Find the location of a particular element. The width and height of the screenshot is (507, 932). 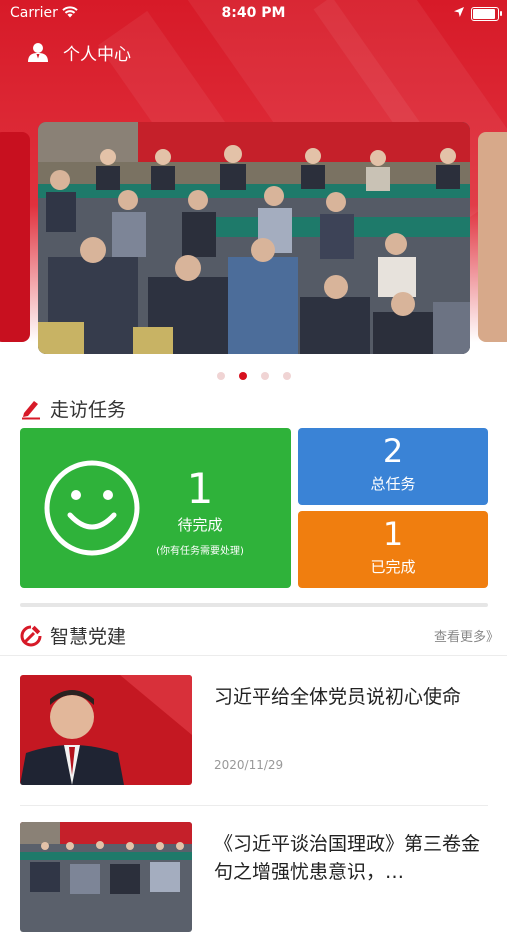

total-label: 总任务 is located at coordinates (393, 484).